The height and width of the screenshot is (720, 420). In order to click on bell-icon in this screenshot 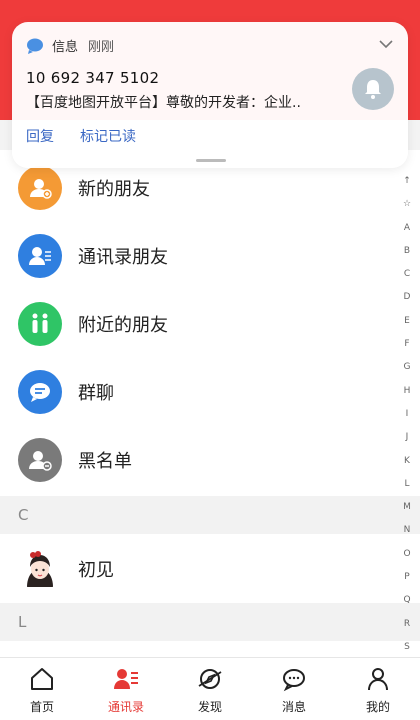, I will do `click(373, 89)`.